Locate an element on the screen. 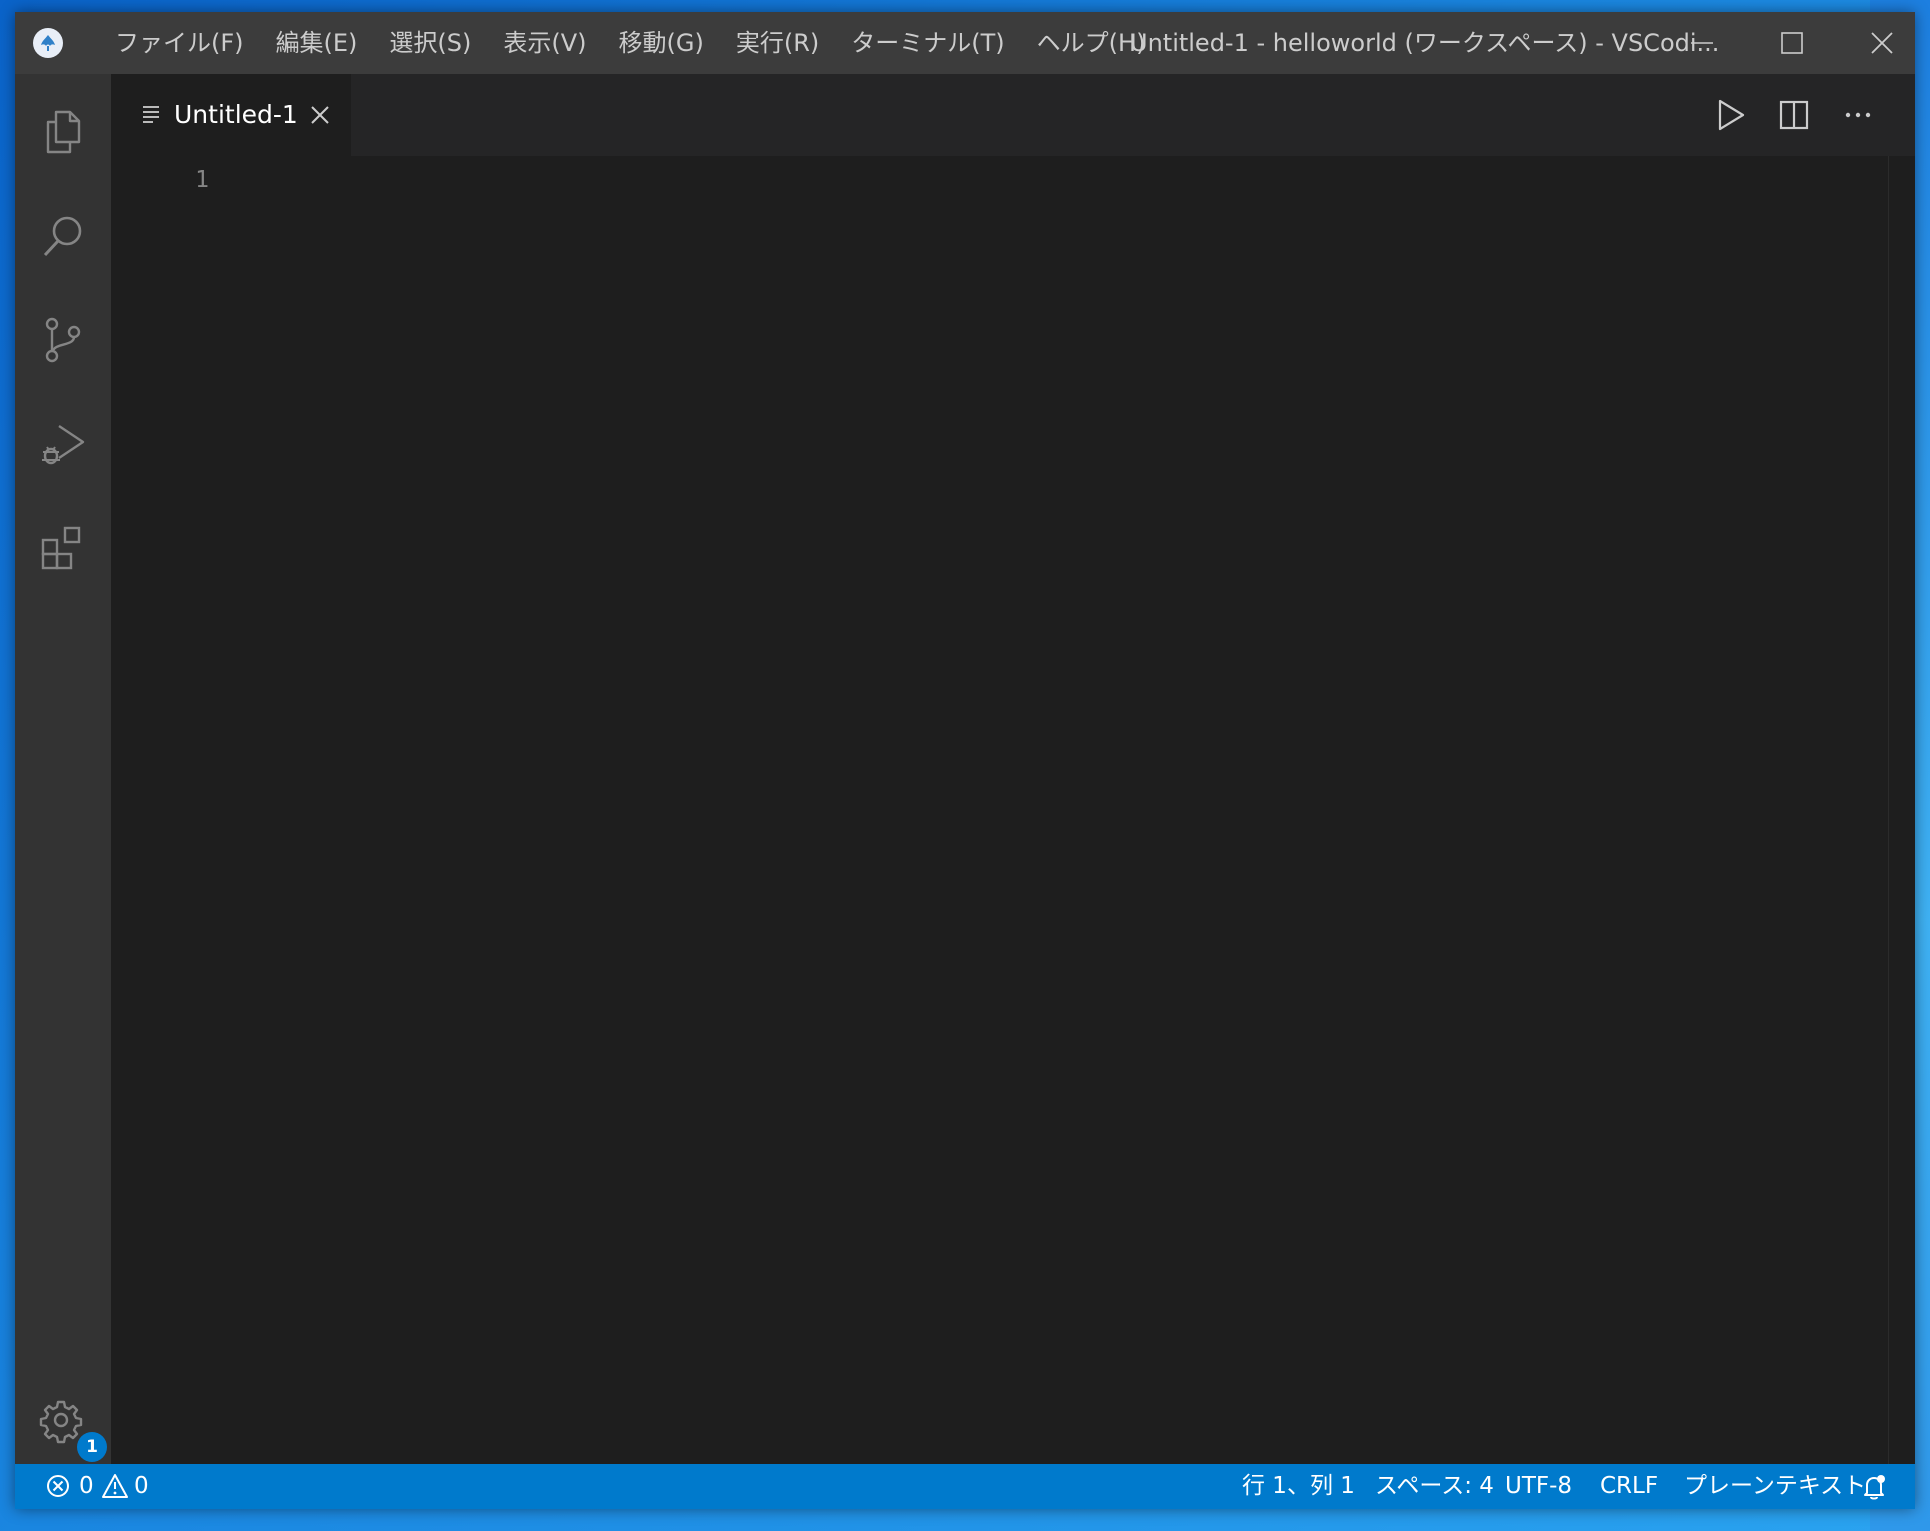 This screenshot has width=1930, height=1531. line-number: 1 is located at coordinates (202, 180).